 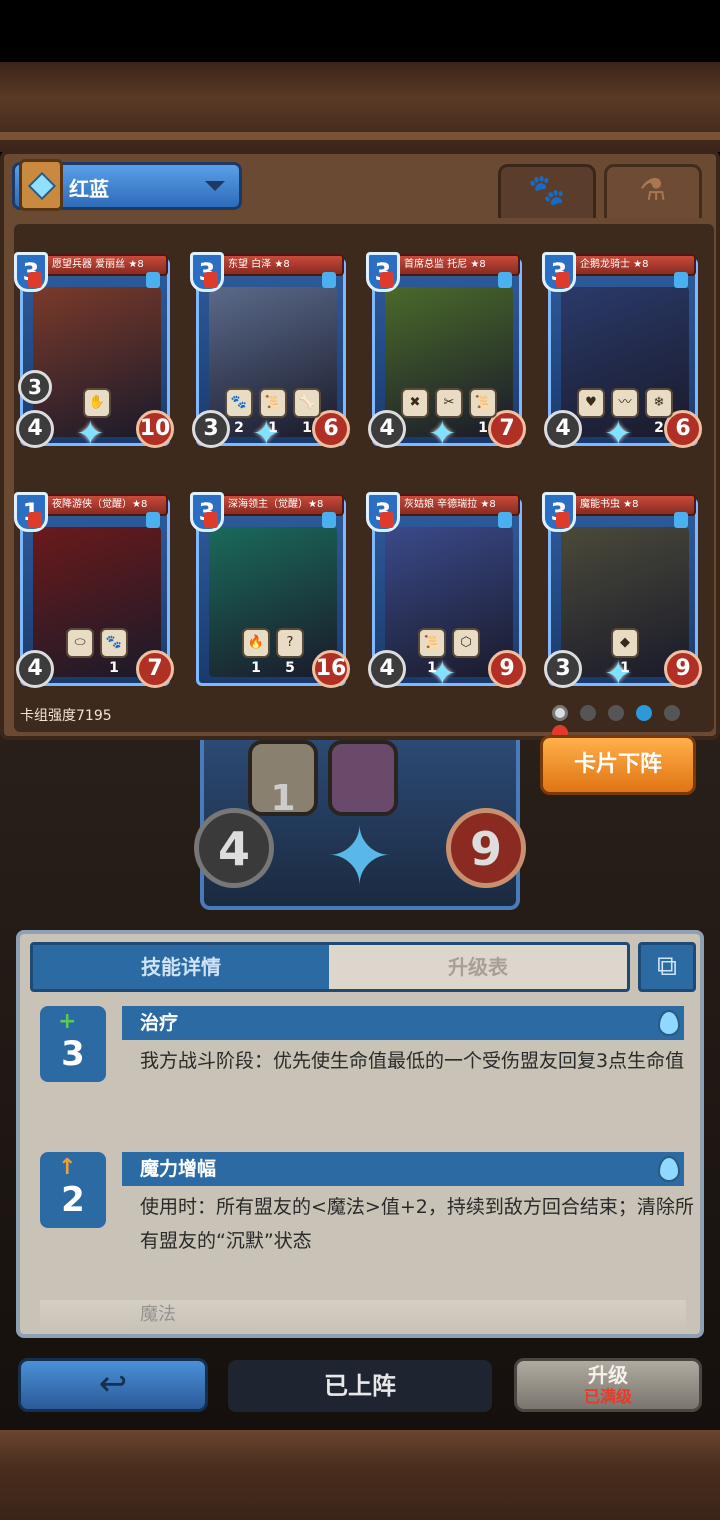 I want to click on deck-card: 深海领主（觉醒）★8316🔥1?5, so click(x=270, y=592).